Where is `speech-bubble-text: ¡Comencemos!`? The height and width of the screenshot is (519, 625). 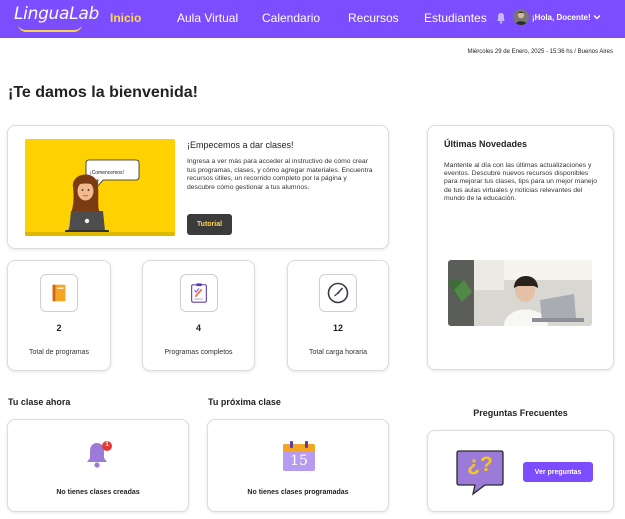
speech-bubble-text: ¡Comencemos! is located at coordinates (107, 173).